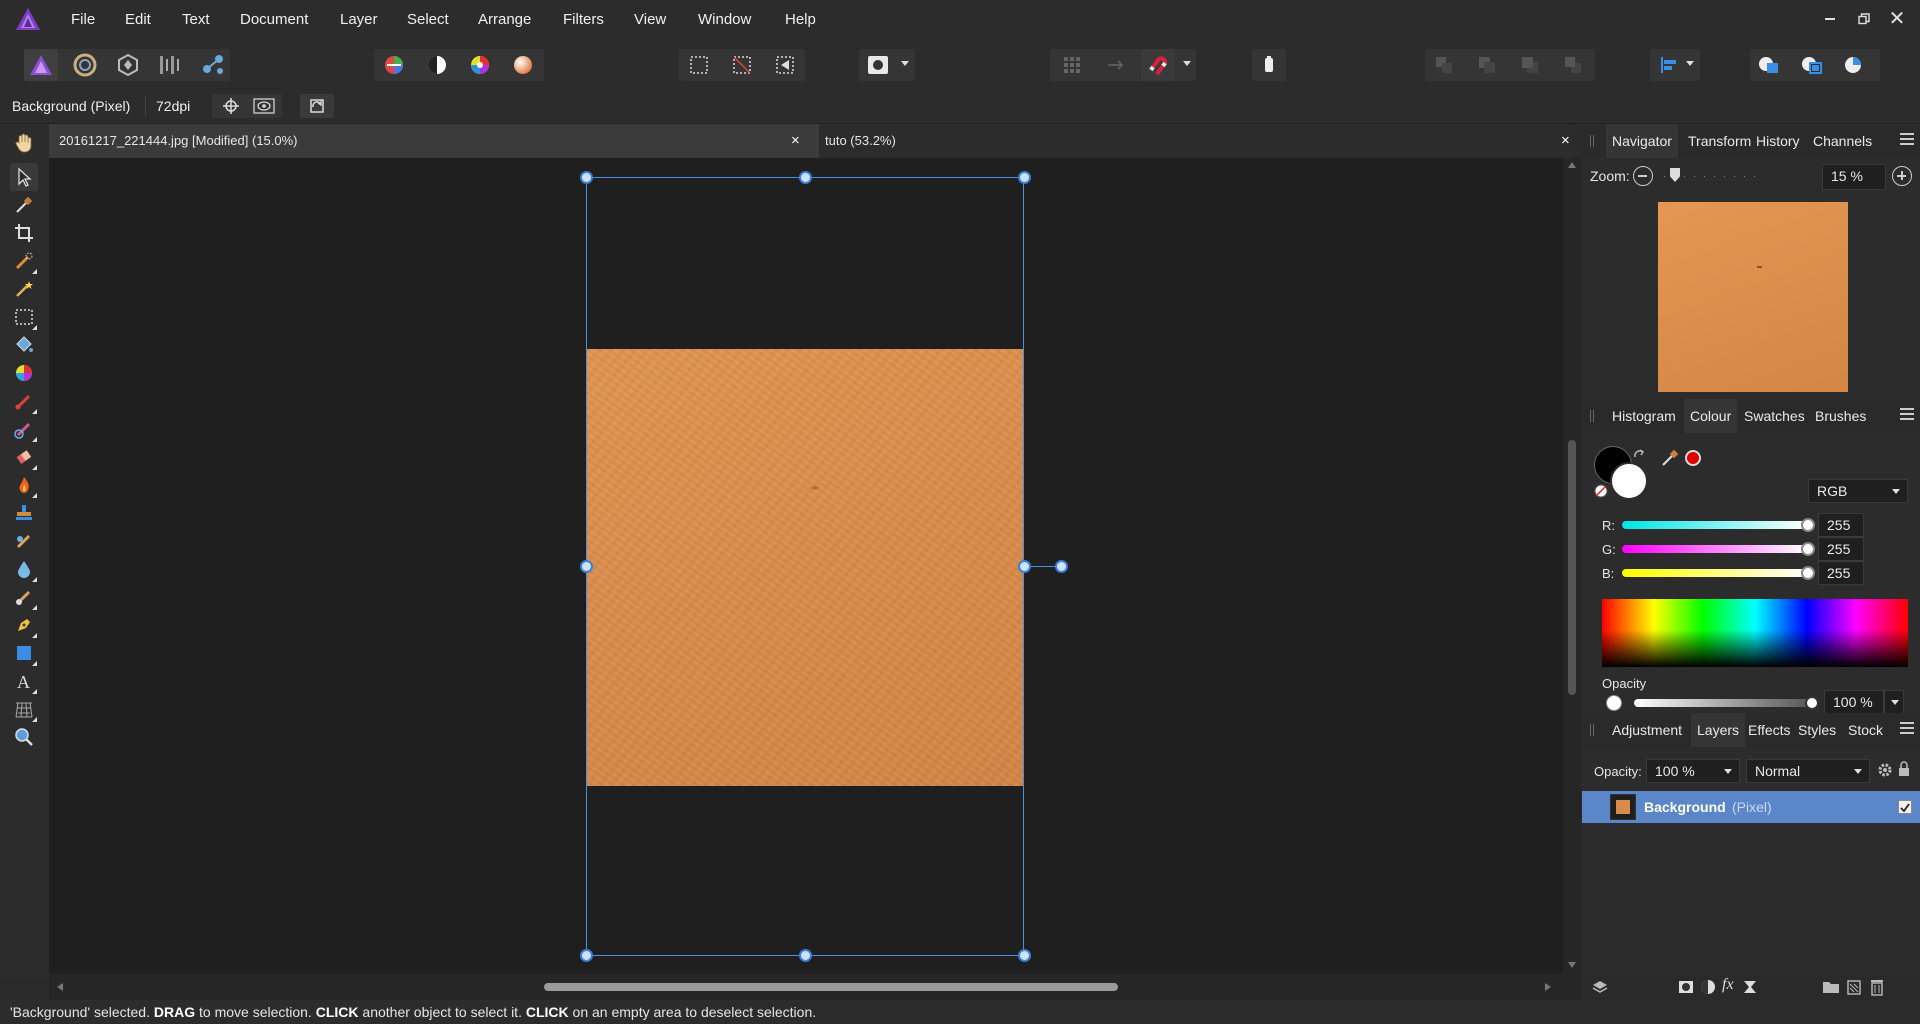  I want to click on gradient-tool, so click(24, 373).